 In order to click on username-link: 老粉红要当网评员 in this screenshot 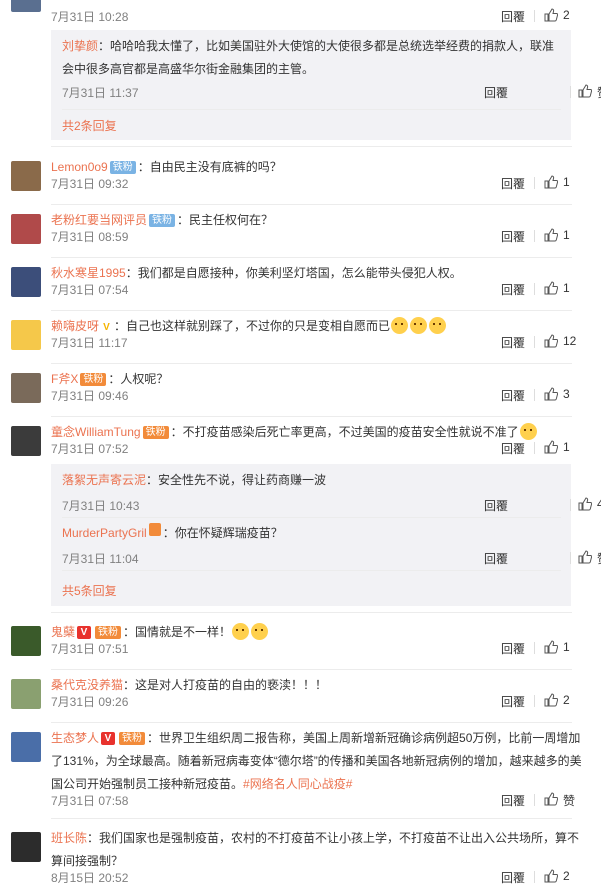, I will do `click(99, 220)`.